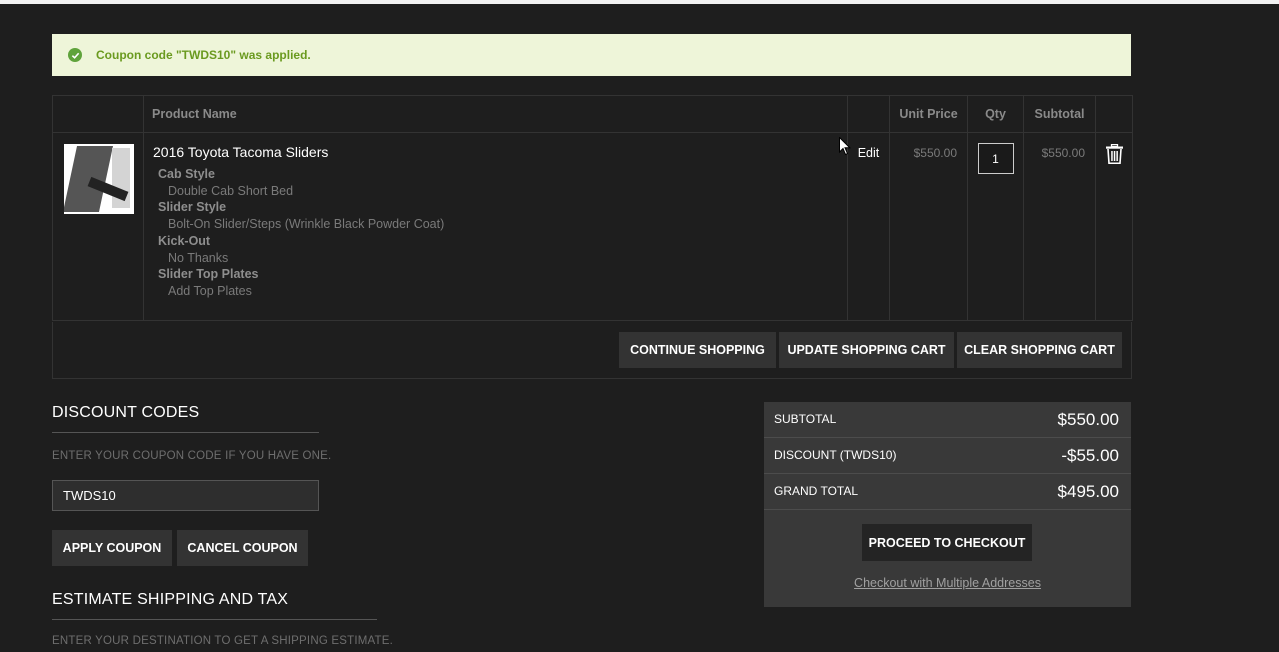  I want to click on grand-total-value: $495.00, so click(1088, 491).